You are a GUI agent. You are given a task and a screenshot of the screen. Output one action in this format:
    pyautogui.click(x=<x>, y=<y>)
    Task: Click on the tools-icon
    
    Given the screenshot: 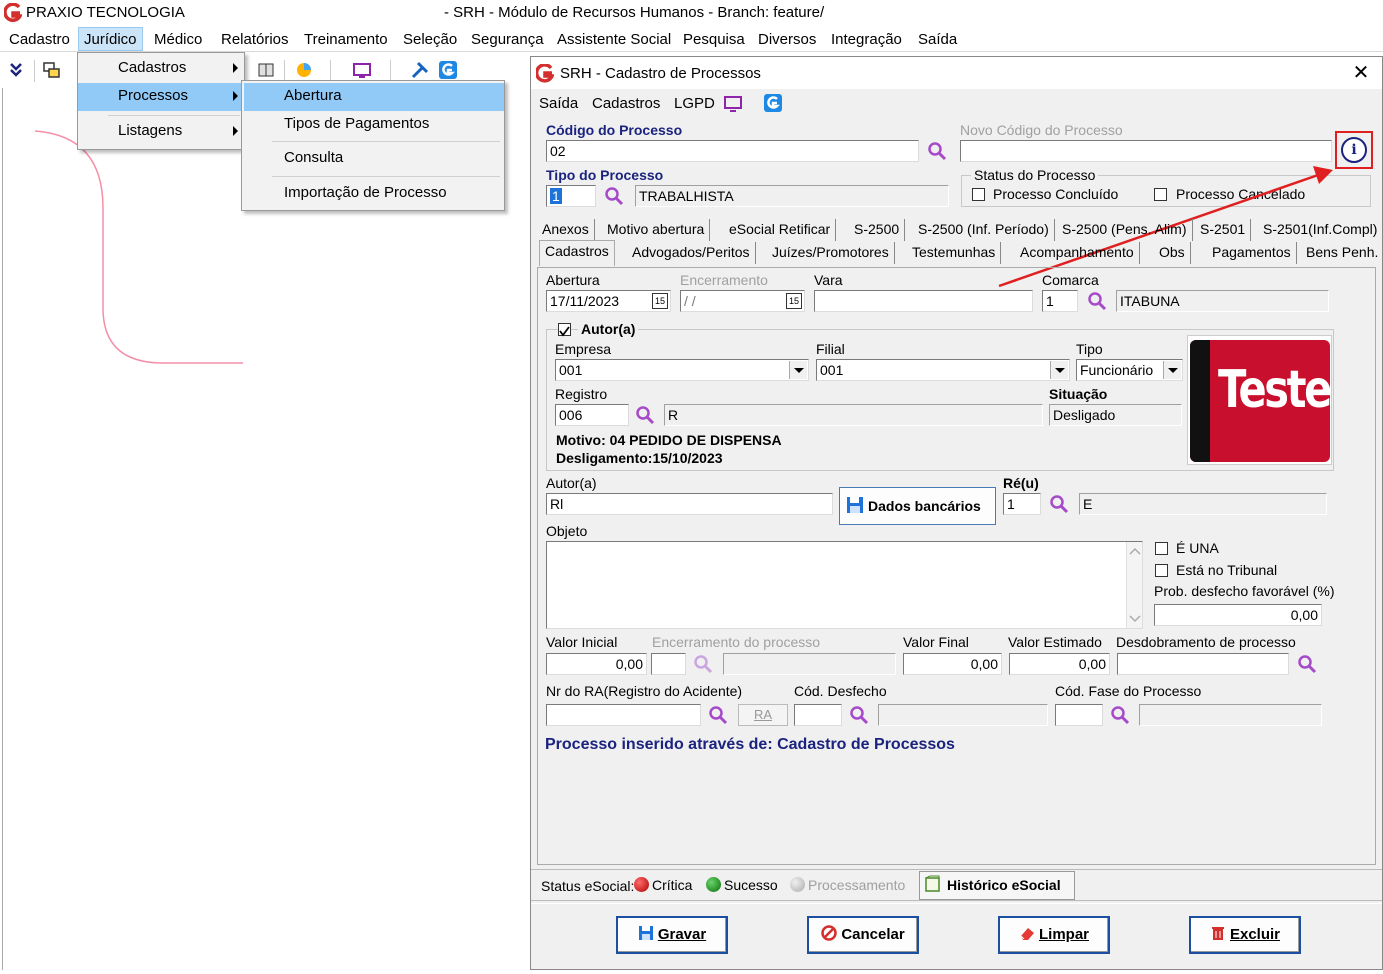 What is the action you would take?
    pyautogui.click(x=420, y=70)
    